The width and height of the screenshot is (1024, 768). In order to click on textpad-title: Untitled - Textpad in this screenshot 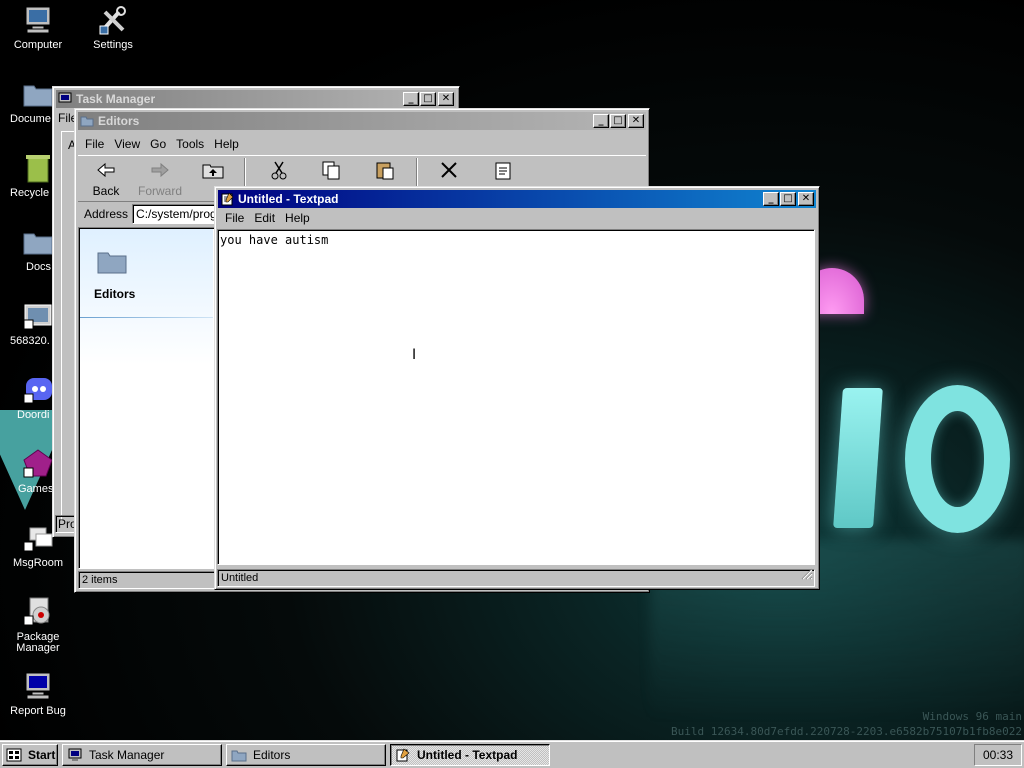, I will do `click(288, 199)`.